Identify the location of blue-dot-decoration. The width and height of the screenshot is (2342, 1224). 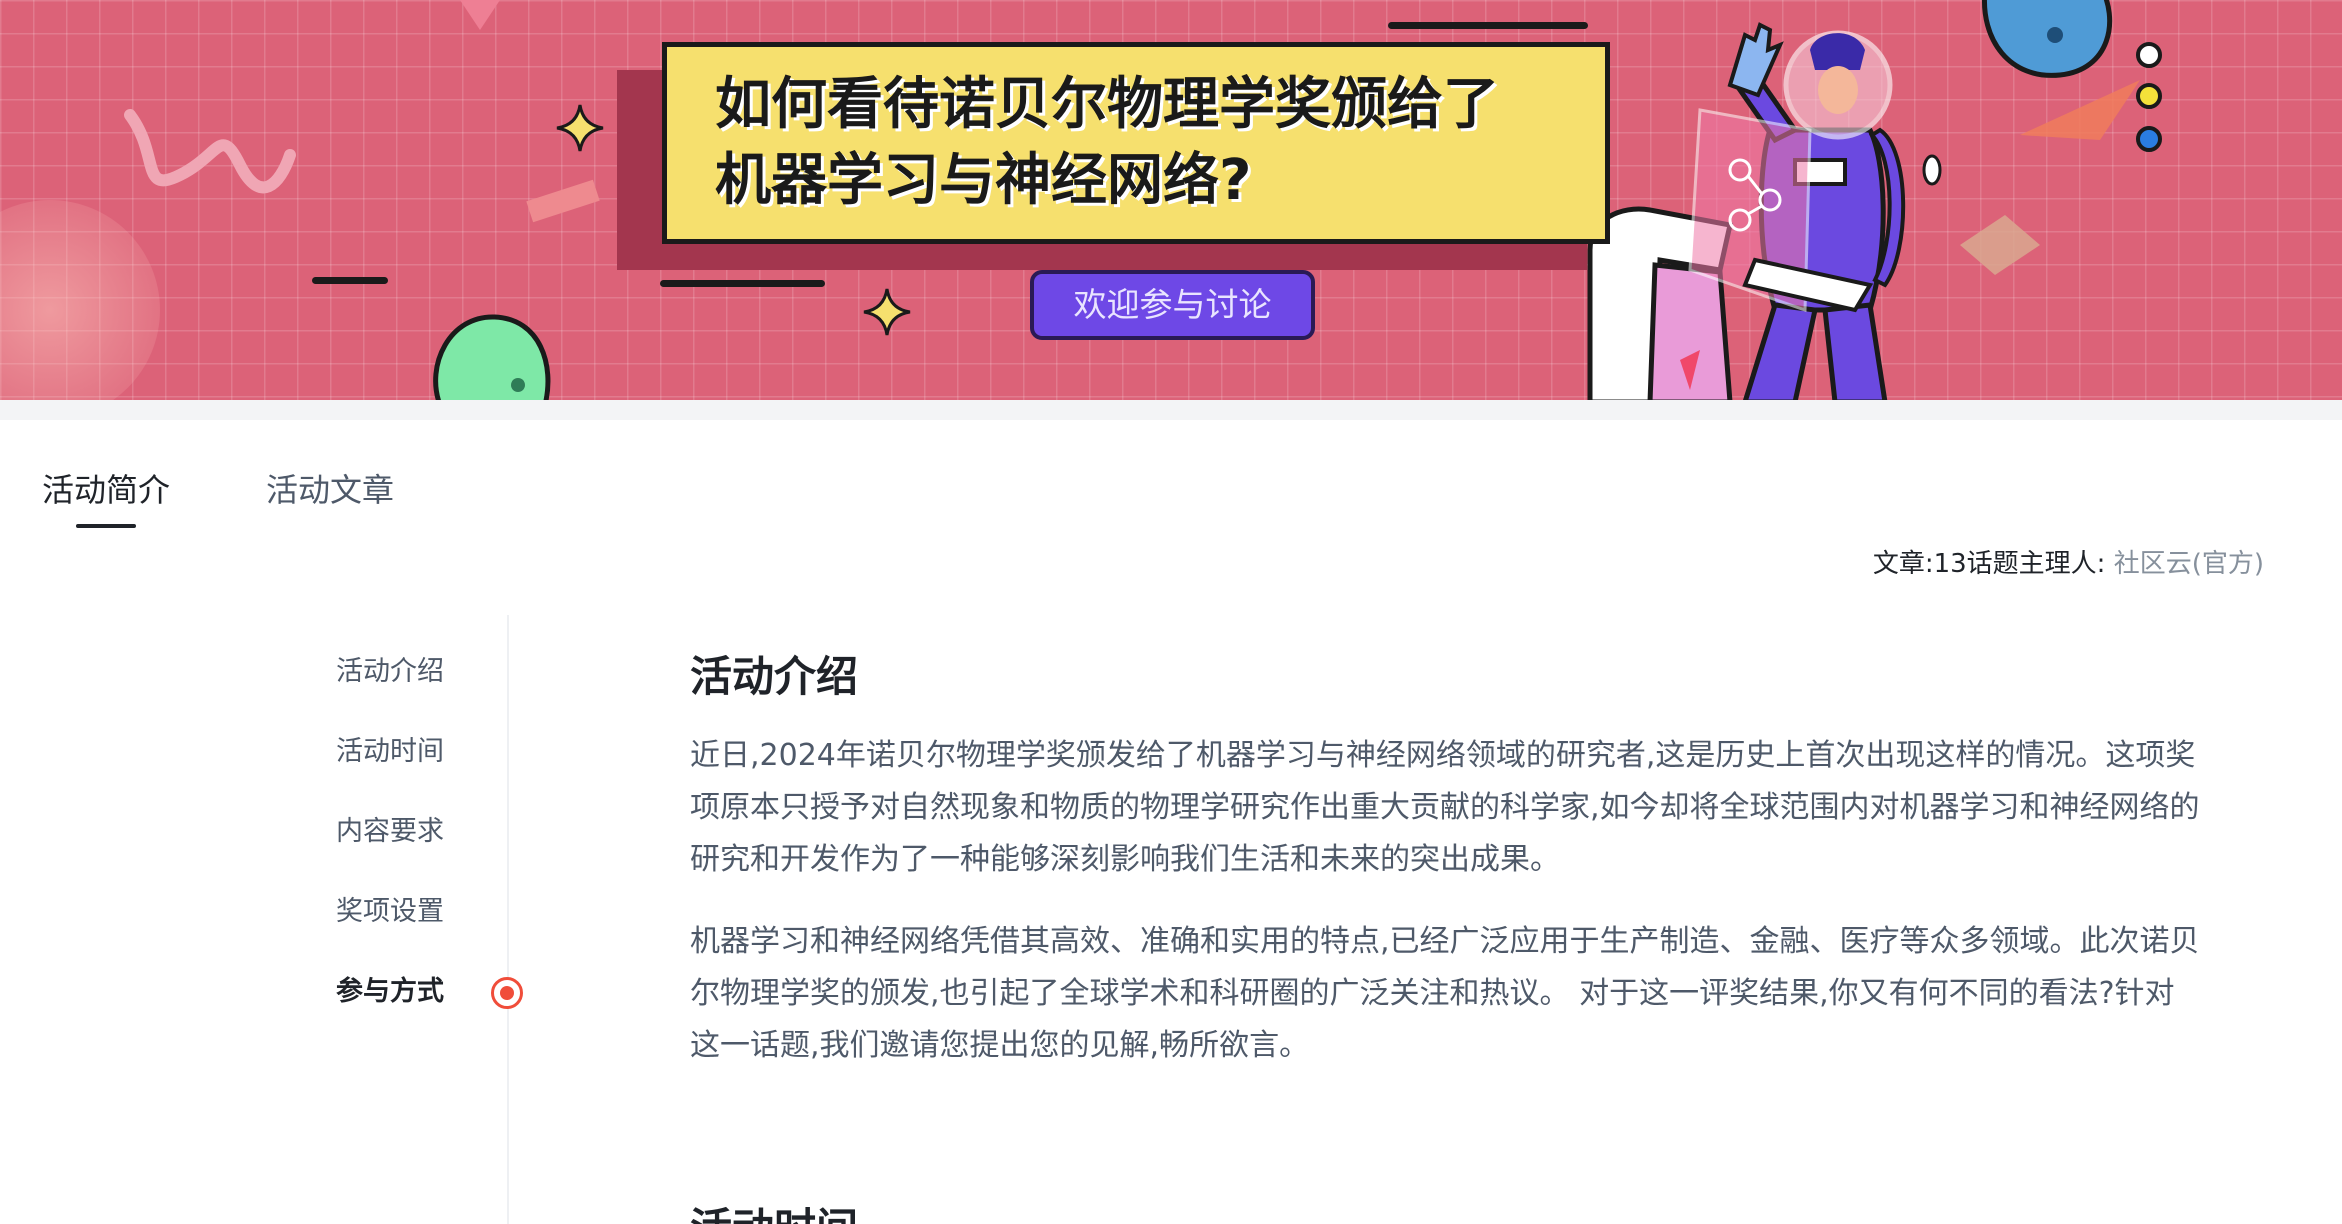
(2149, 139).